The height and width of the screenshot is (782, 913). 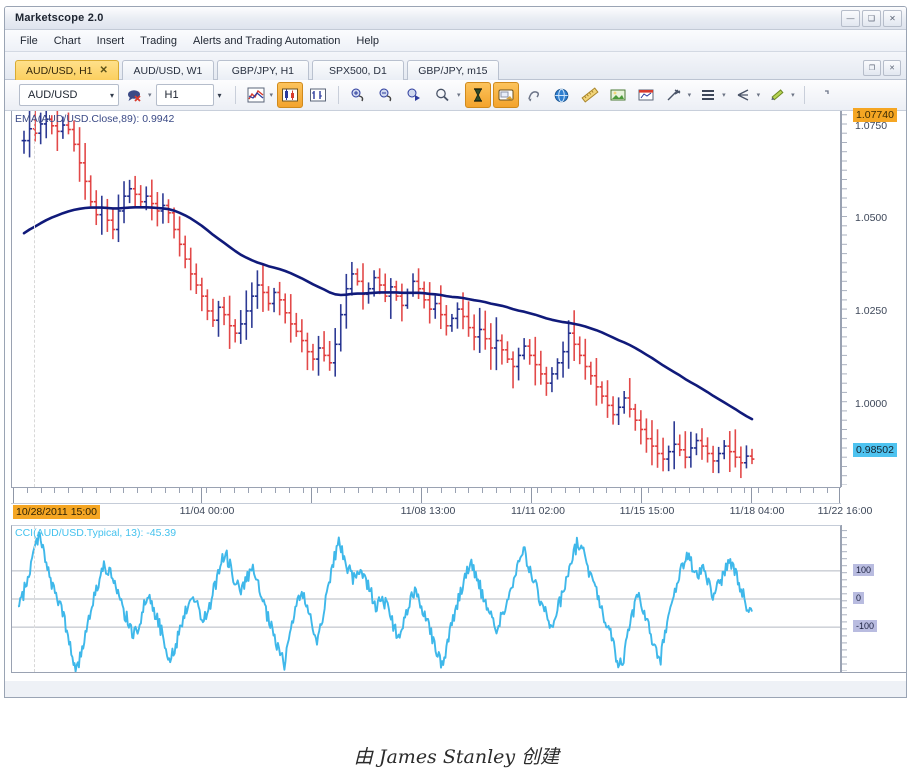 I want to click on tab-strip-controls: ❐ ✕, so click(x=882, y=68).